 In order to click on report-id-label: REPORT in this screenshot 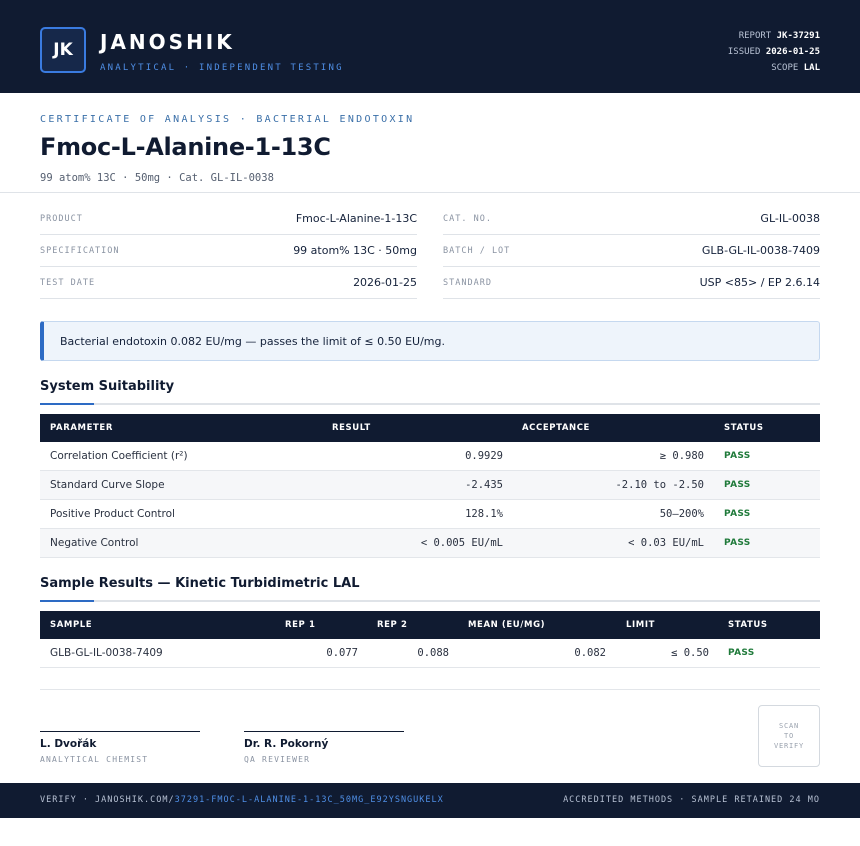, I will do `click(755, 36)`.